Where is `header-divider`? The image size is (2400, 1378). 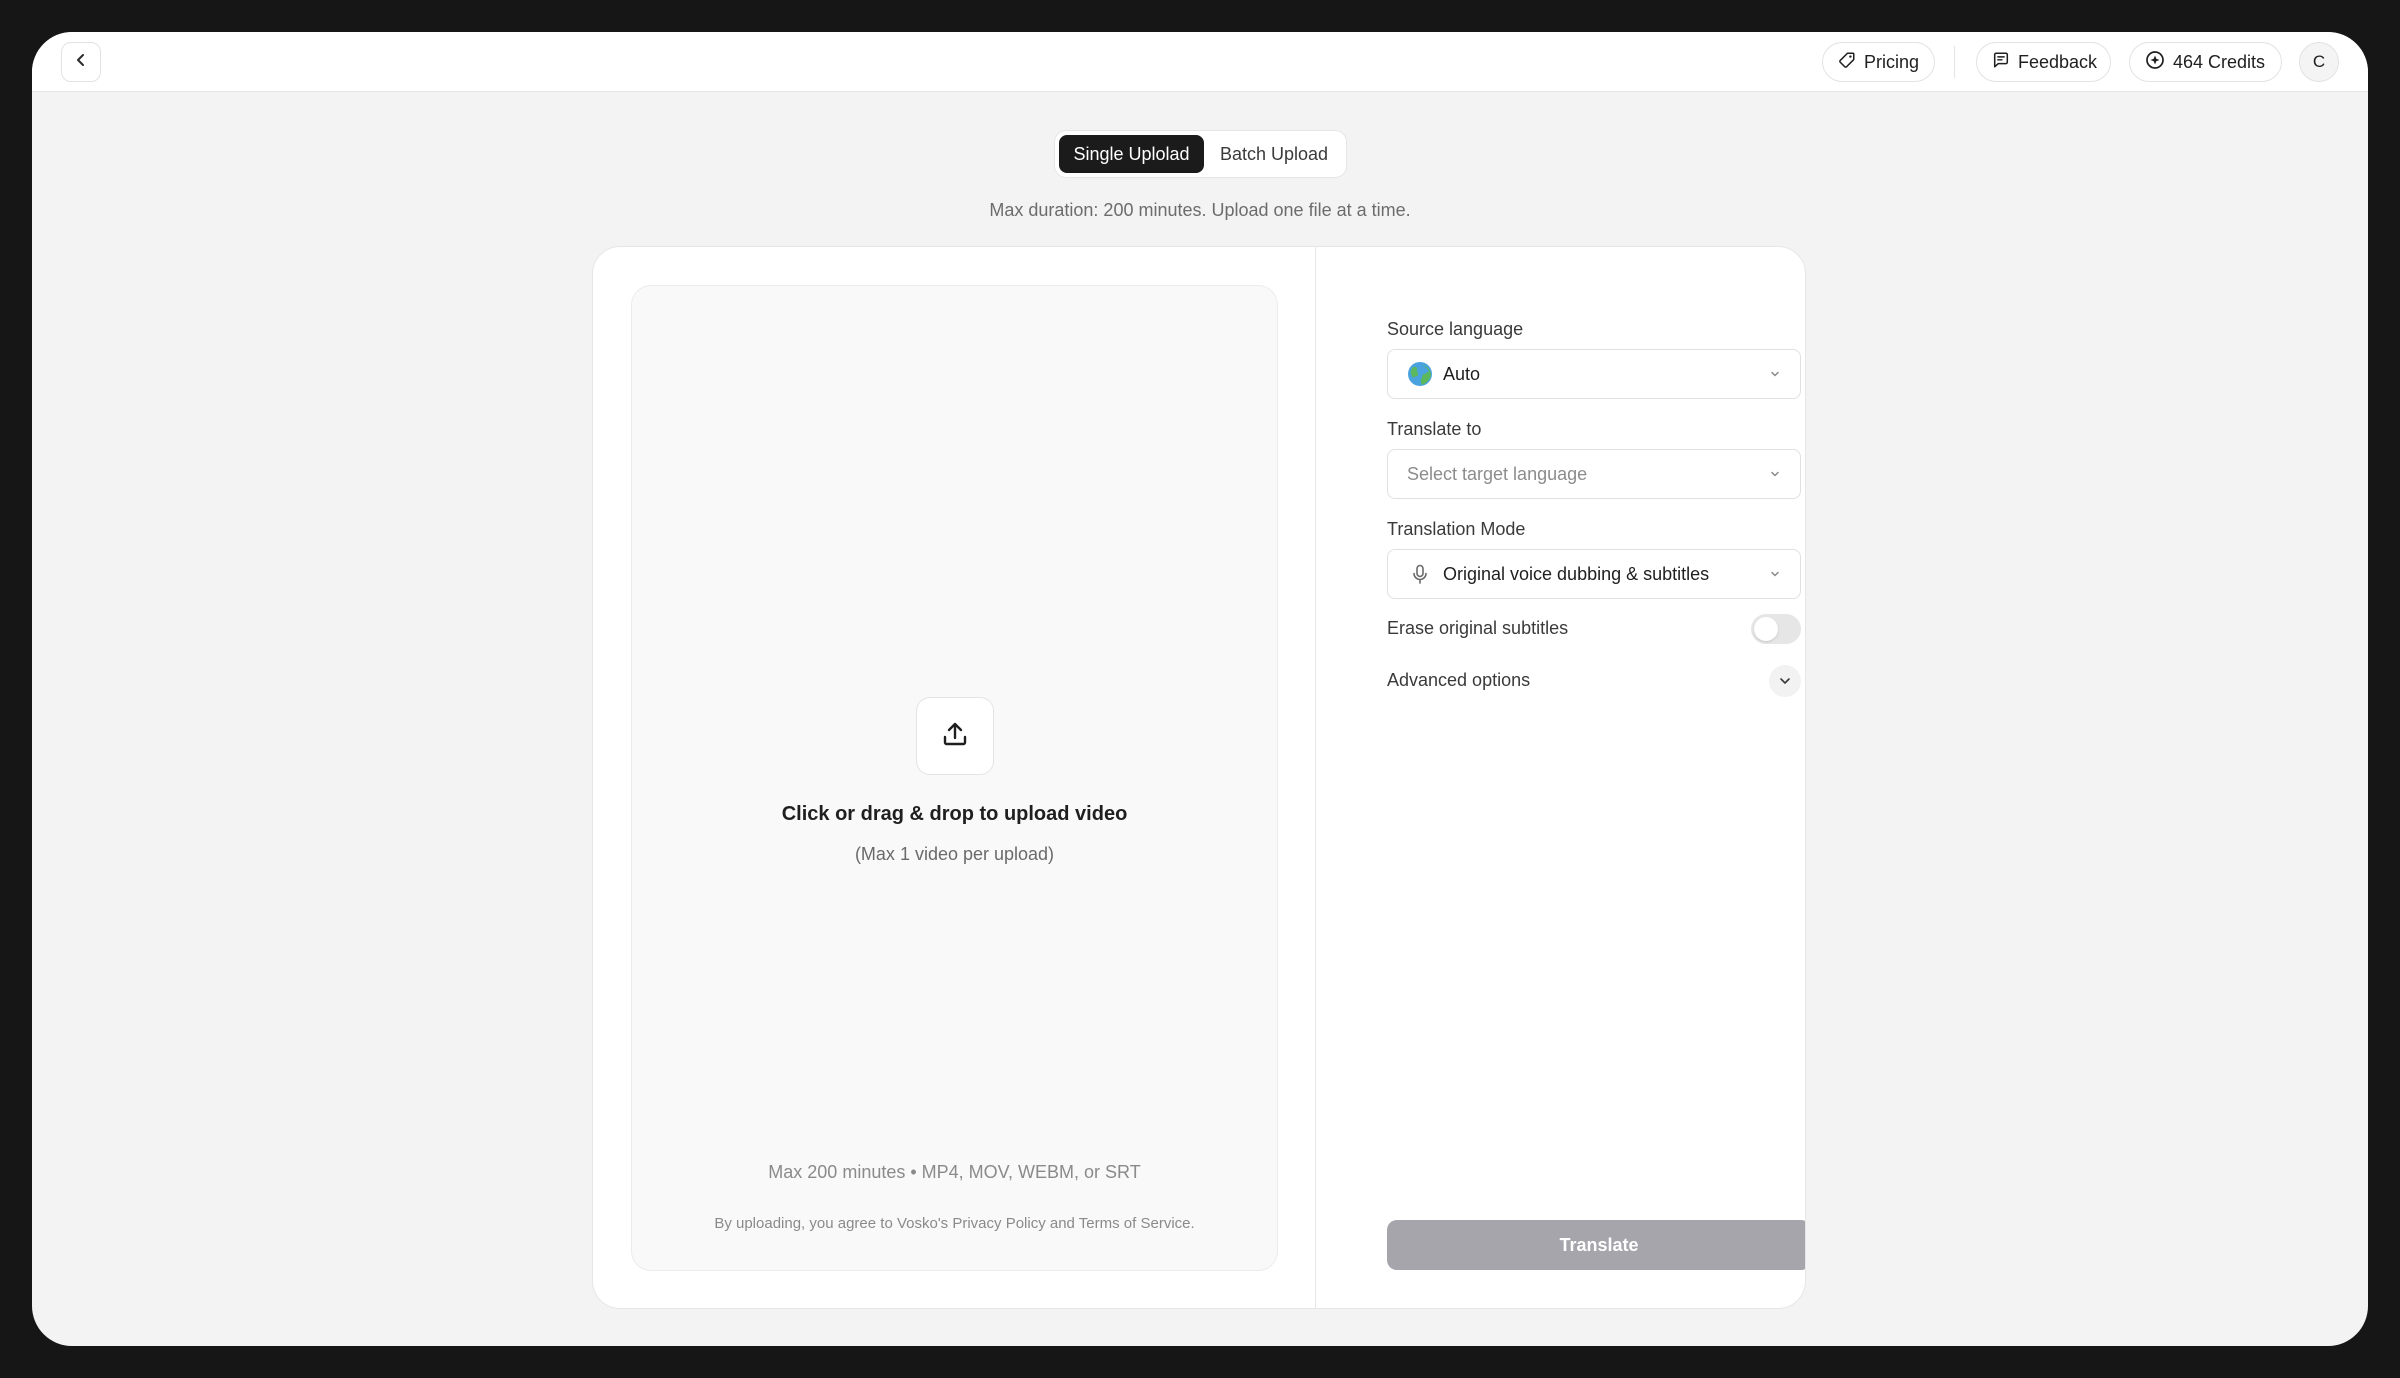 header-divider is located at coordinates (1954, 62).